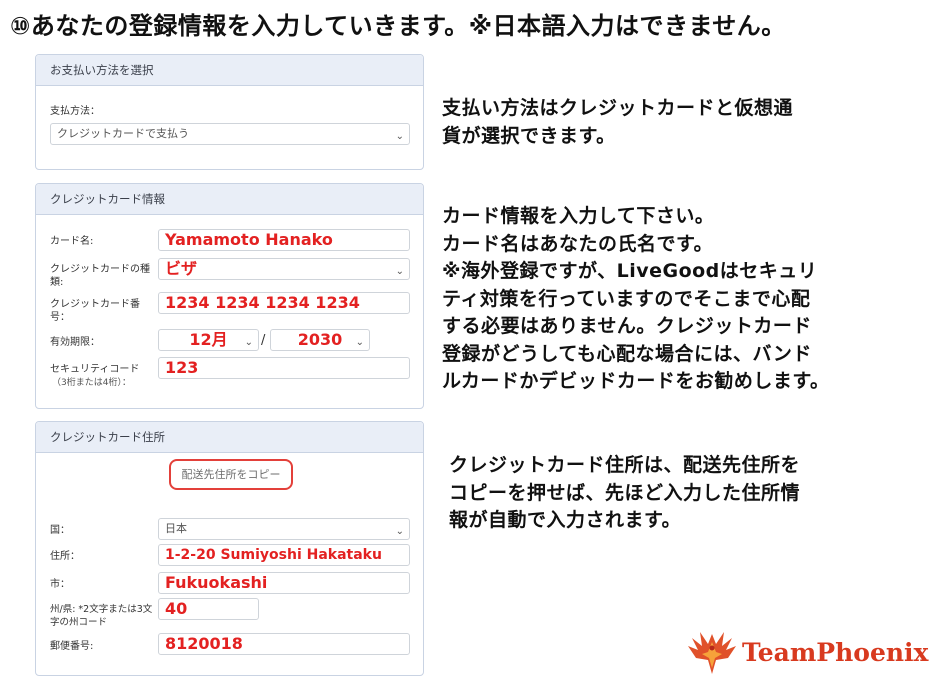  What do you see at coordinates (91, 383) in the screenshot?
I see `cvc-sublabel: （3桁または4桁）：` at bounding box center [91, 383].